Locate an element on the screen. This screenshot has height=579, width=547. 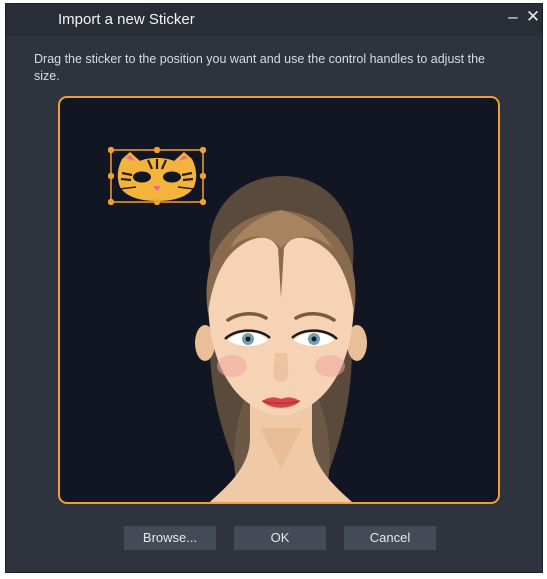
cat-sticker is located at coordinates (157, 176).